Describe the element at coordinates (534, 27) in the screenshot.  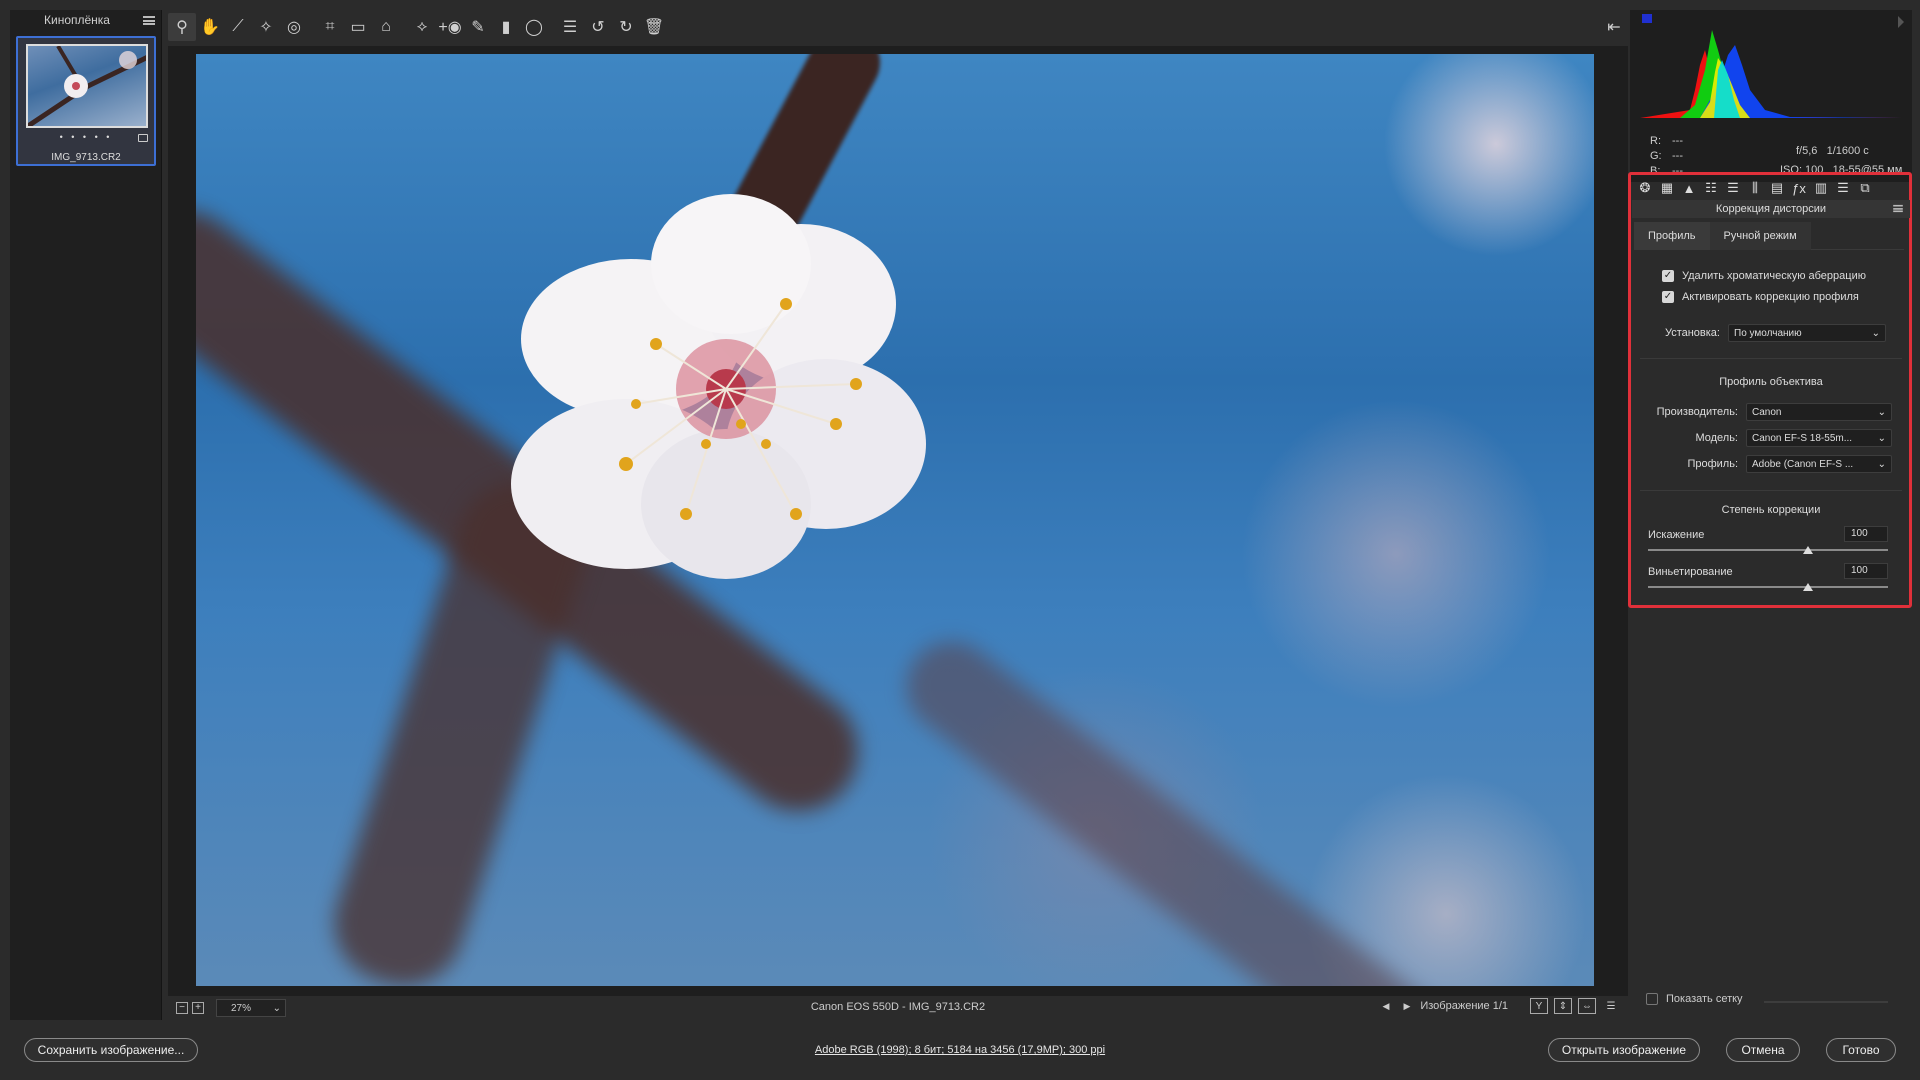
I see `radial-filter-icon: ◯` at that location.